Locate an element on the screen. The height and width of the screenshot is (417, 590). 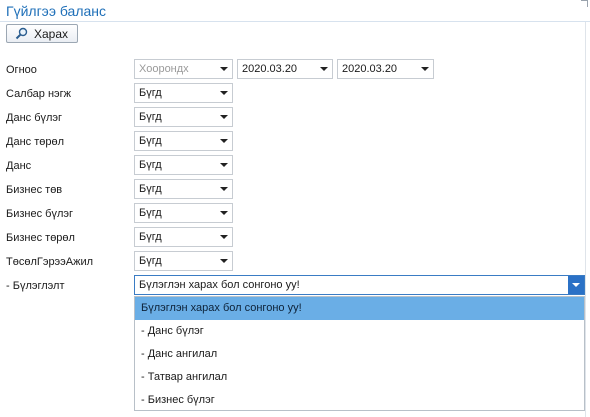
end-date-picker: 2020.03.20 is located at coordinates (385, 69).